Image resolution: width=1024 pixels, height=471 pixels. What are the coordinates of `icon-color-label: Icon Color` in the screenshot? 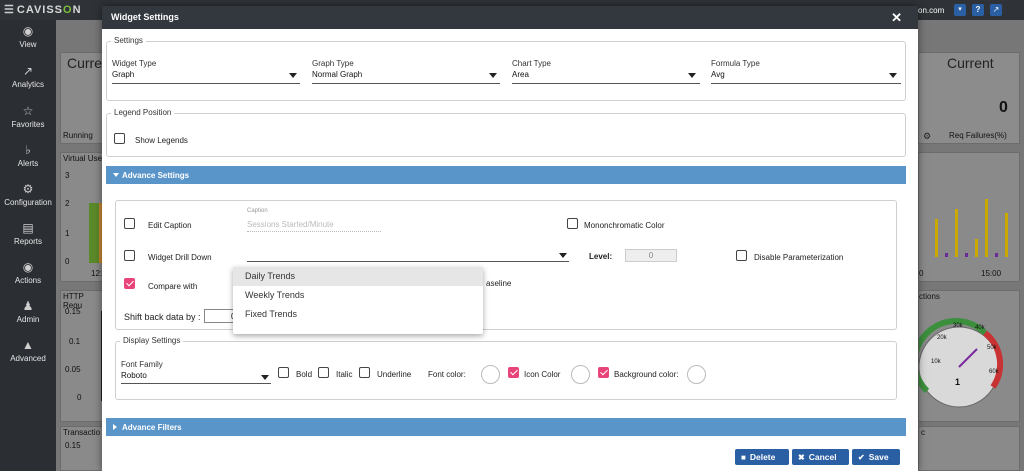 It's located at (542, 374).